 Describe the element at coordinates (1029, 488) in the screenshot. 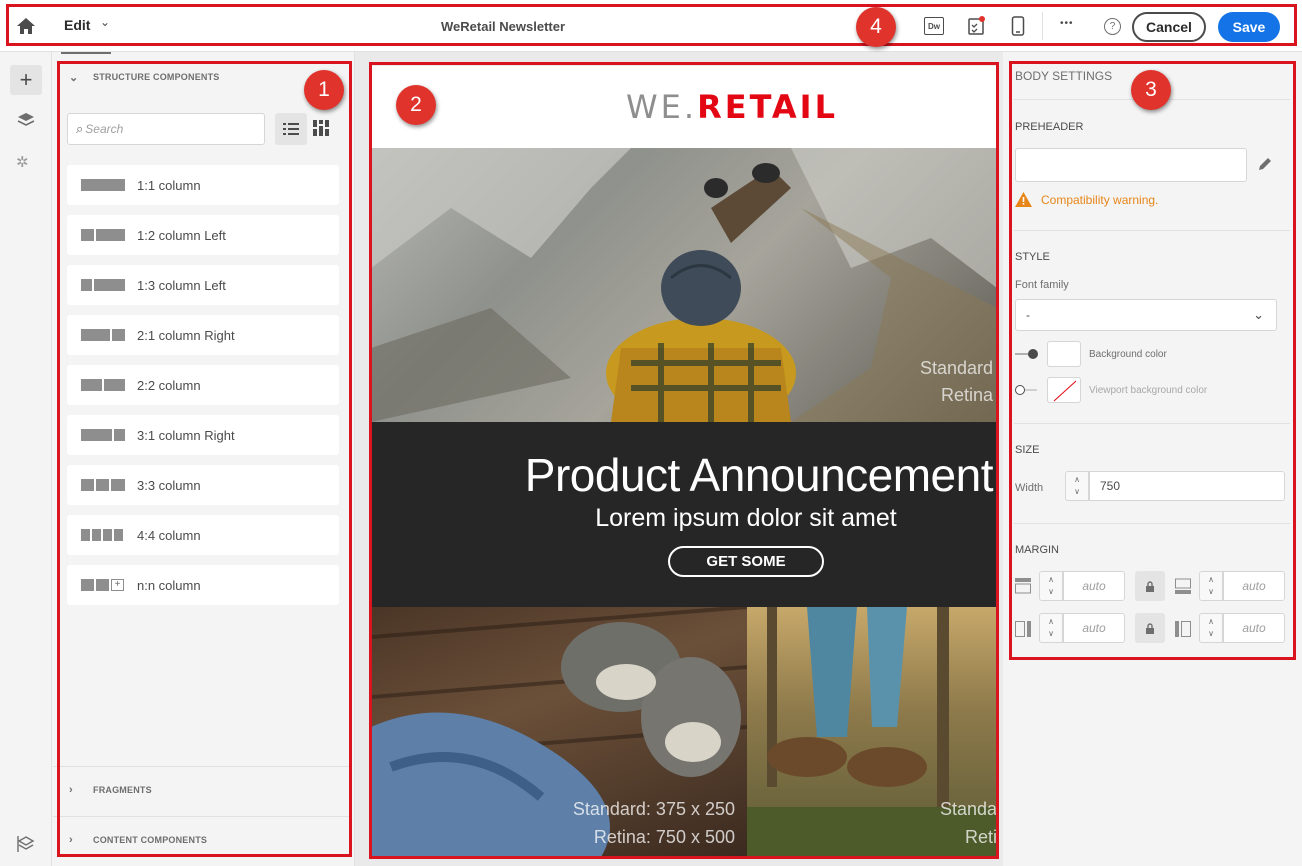

I see `width-label: Width` at that location.